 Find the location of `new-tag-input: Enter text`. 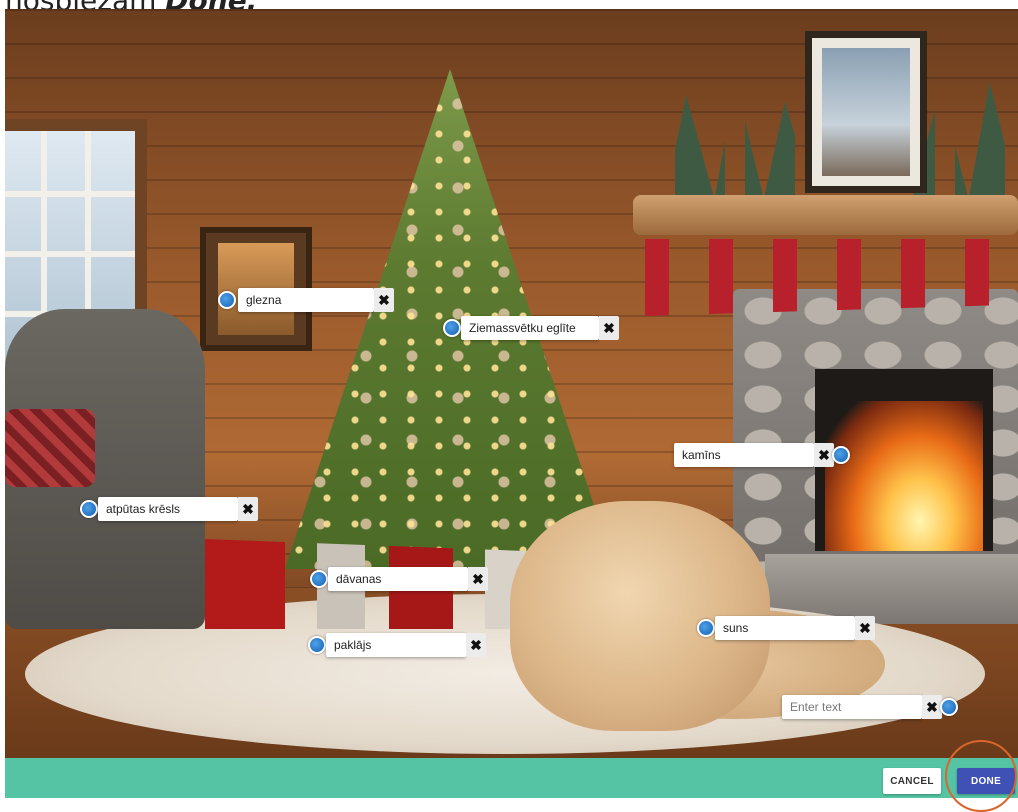

new-tag-input: Enter text is located at coordinates (852, 707).